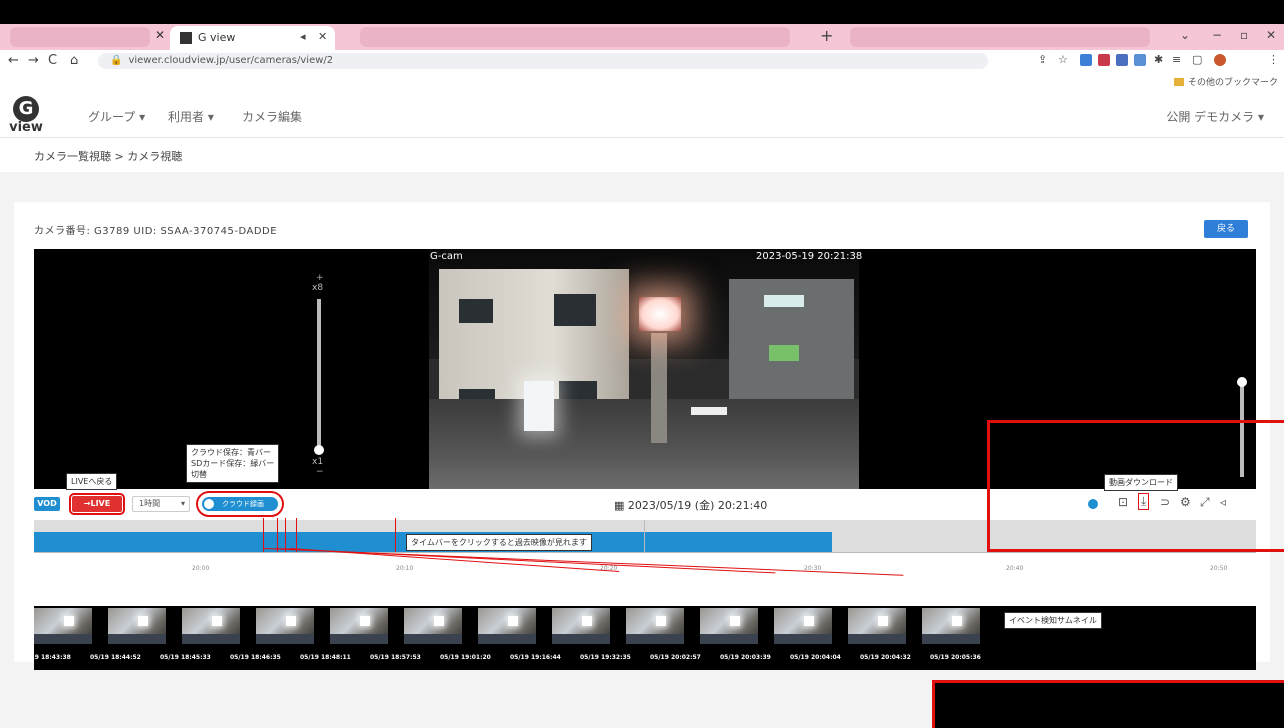  What do you see at coordinates (660, 314) in the screenshot?
I see `sign-light` at bounding box center [660, 314].